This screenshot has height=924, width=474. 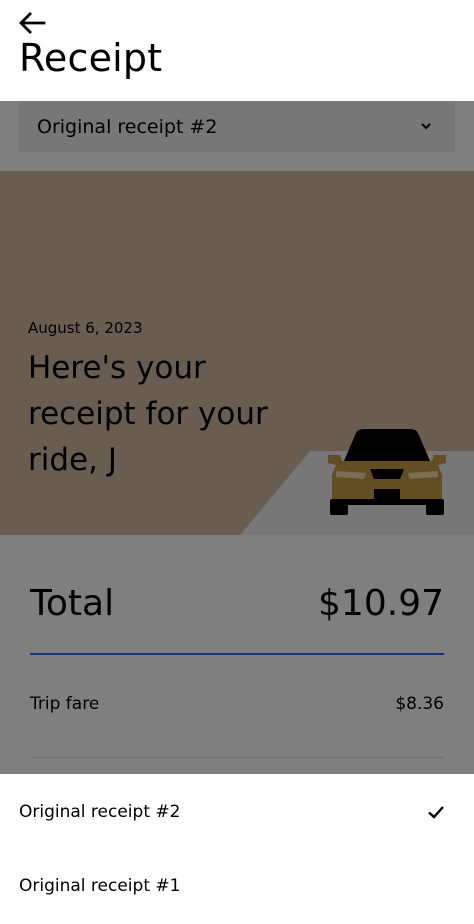 What do you see at coordinates (237, 50) in the screenshot?
I see `app-header: Receipt` at bounding box center [237, 50].